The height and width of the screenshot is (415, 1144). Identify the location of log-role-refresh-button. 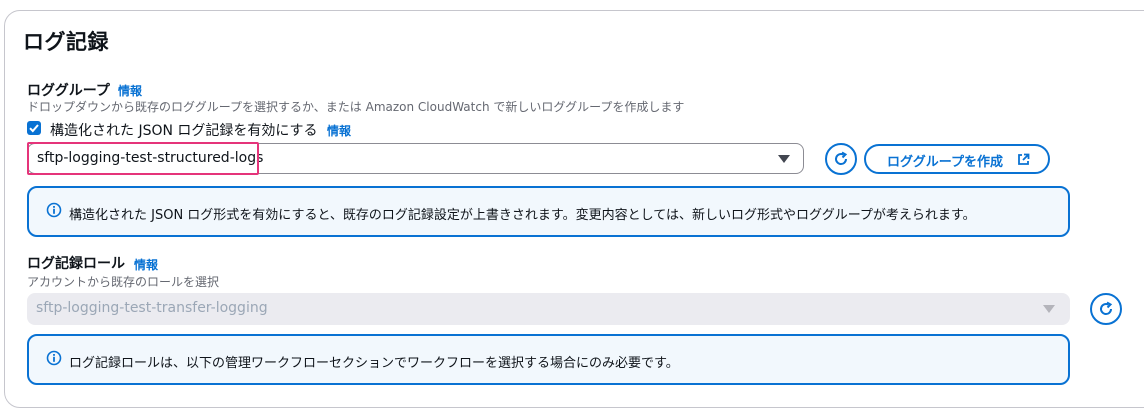
(1106, 309).